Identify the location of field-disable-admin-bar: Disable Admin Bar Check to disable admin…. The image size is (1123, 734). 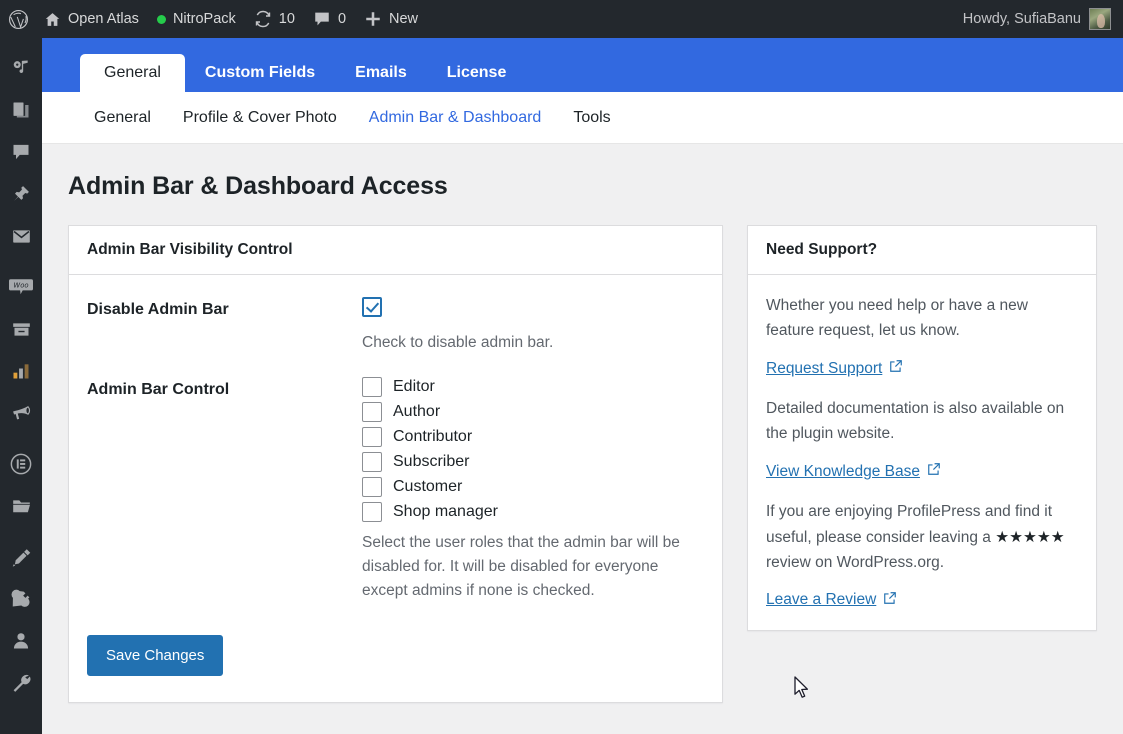
(395, 337).